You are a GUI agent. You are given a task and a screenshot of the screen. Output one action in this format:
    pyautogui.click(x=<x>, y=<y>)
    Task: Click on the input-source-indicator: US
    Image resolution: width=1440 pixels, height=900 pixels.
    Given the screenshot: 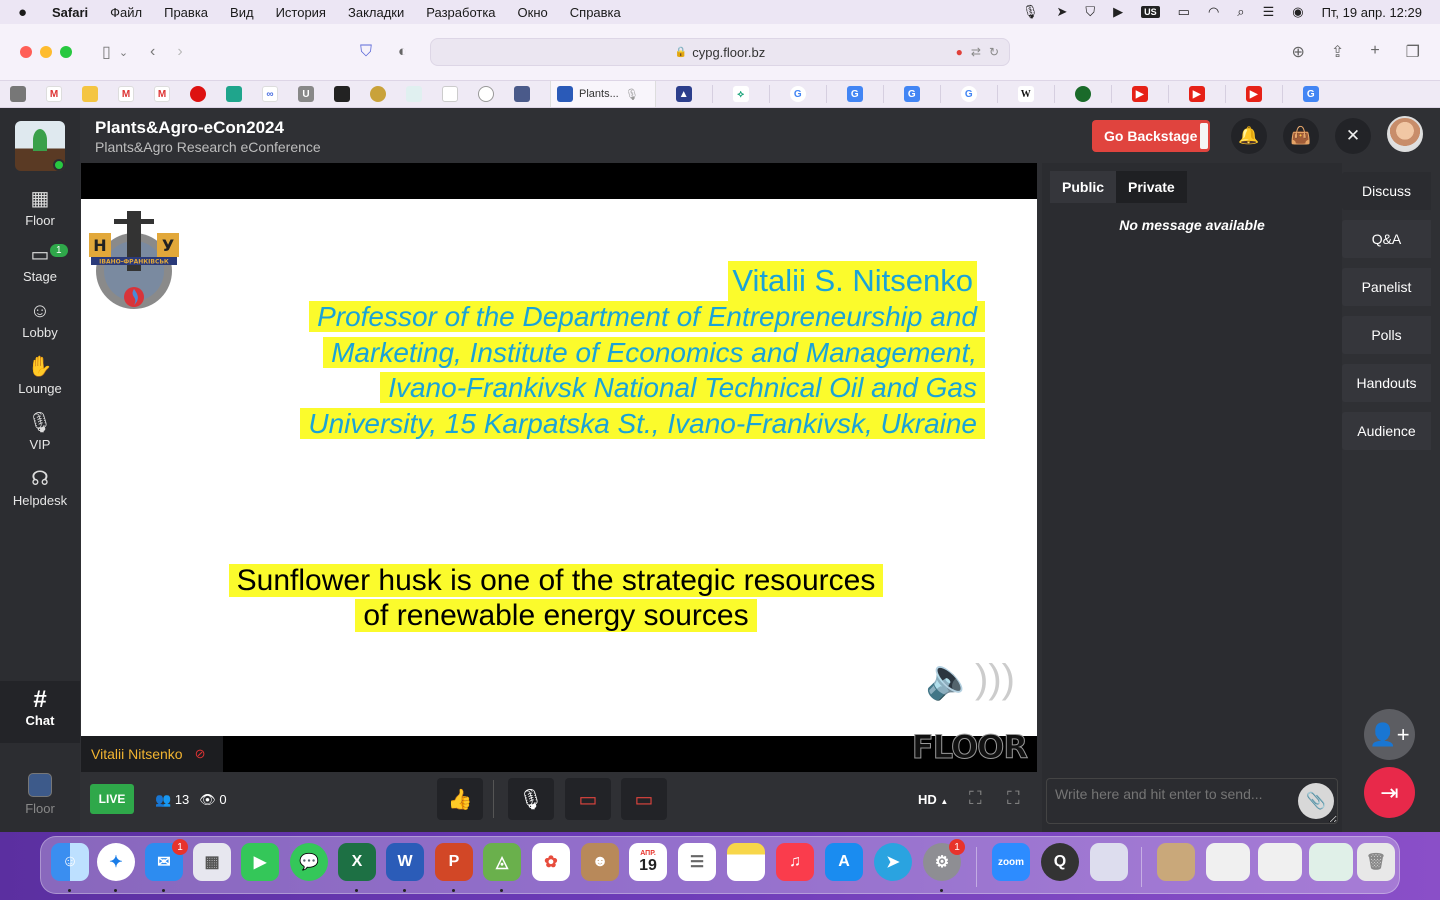 What is the action you would take?
    pyautogui.click(x=1150, y=12)
    